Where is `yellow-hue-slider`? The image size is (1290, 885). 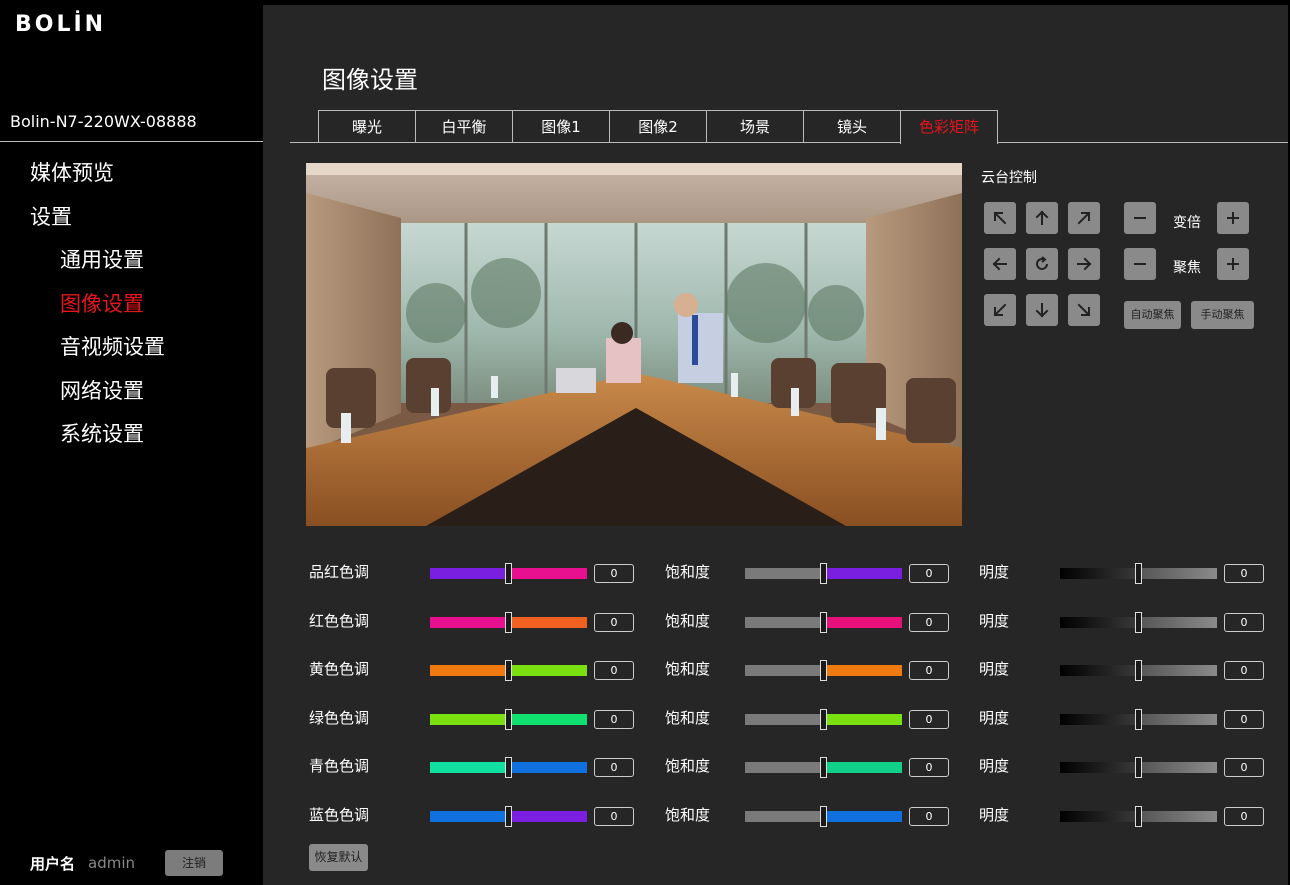 yellow-hue-slider is located at coordinates (508, 671).